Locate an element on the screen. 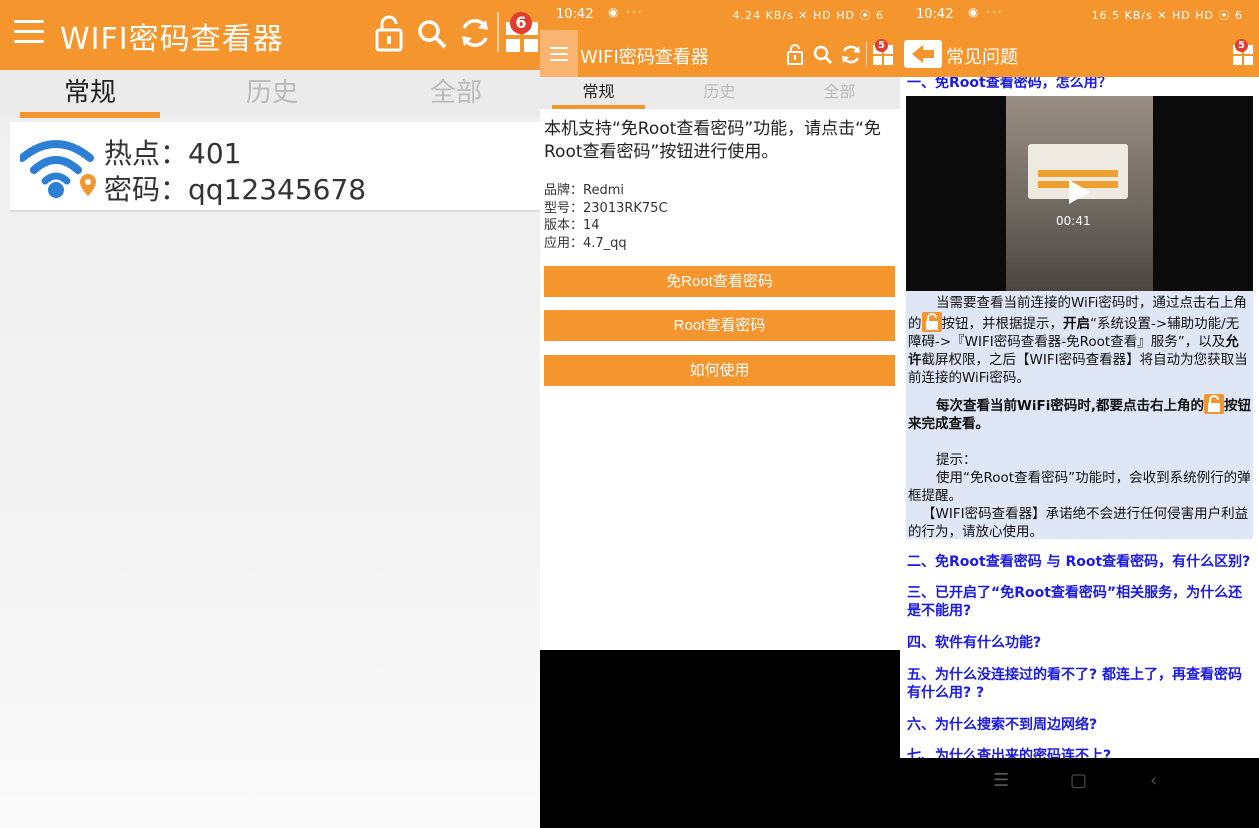 This screenshot has height=828, width=1259. answer-text: 按钮，并根据提示， is located at coordinates (1002, 324).